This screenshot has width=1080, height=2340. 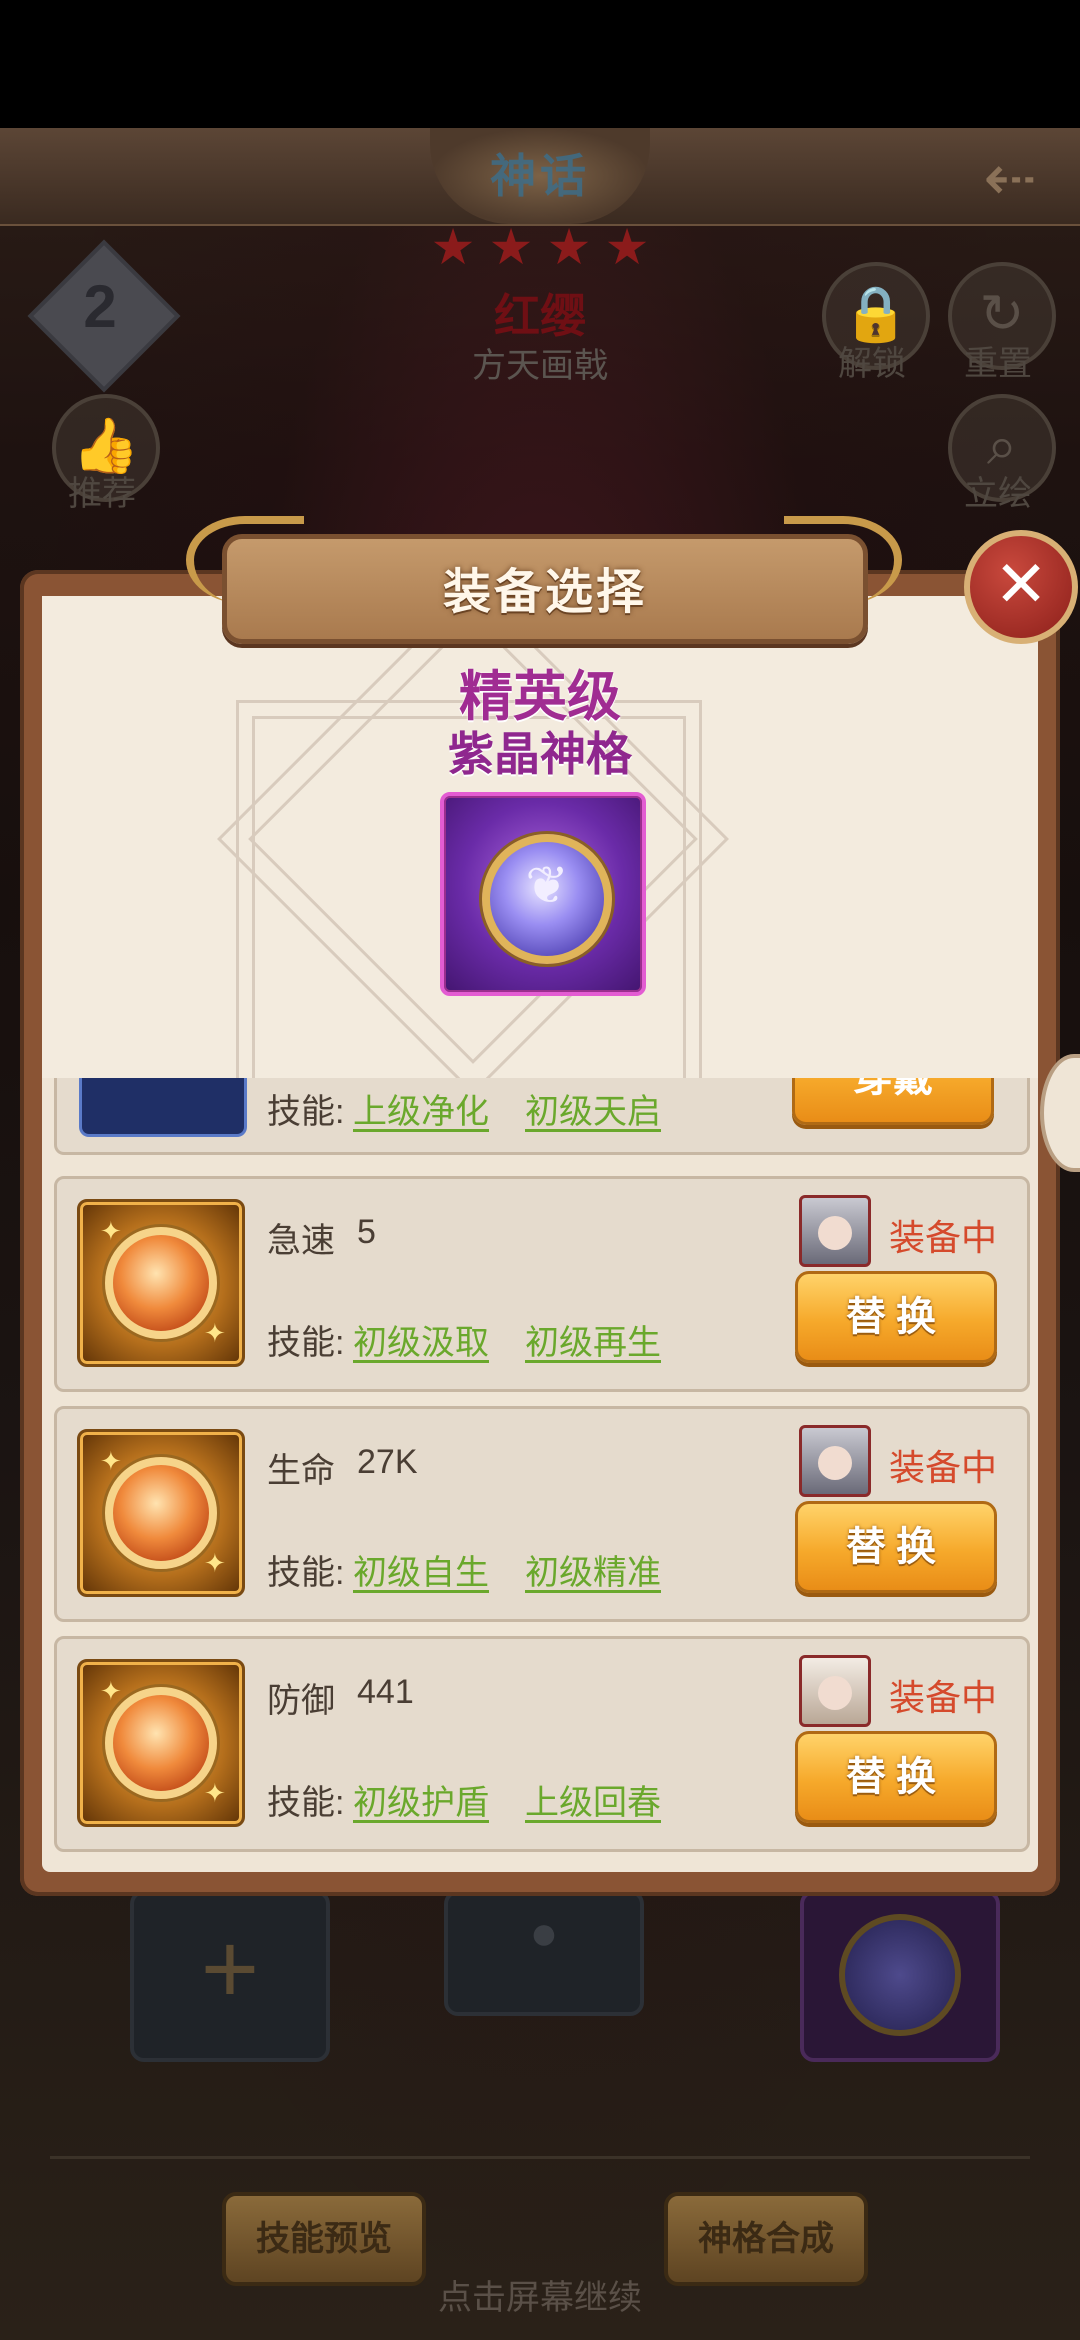 I want to click on stat-value: 441, so click(x=385, y=1692).